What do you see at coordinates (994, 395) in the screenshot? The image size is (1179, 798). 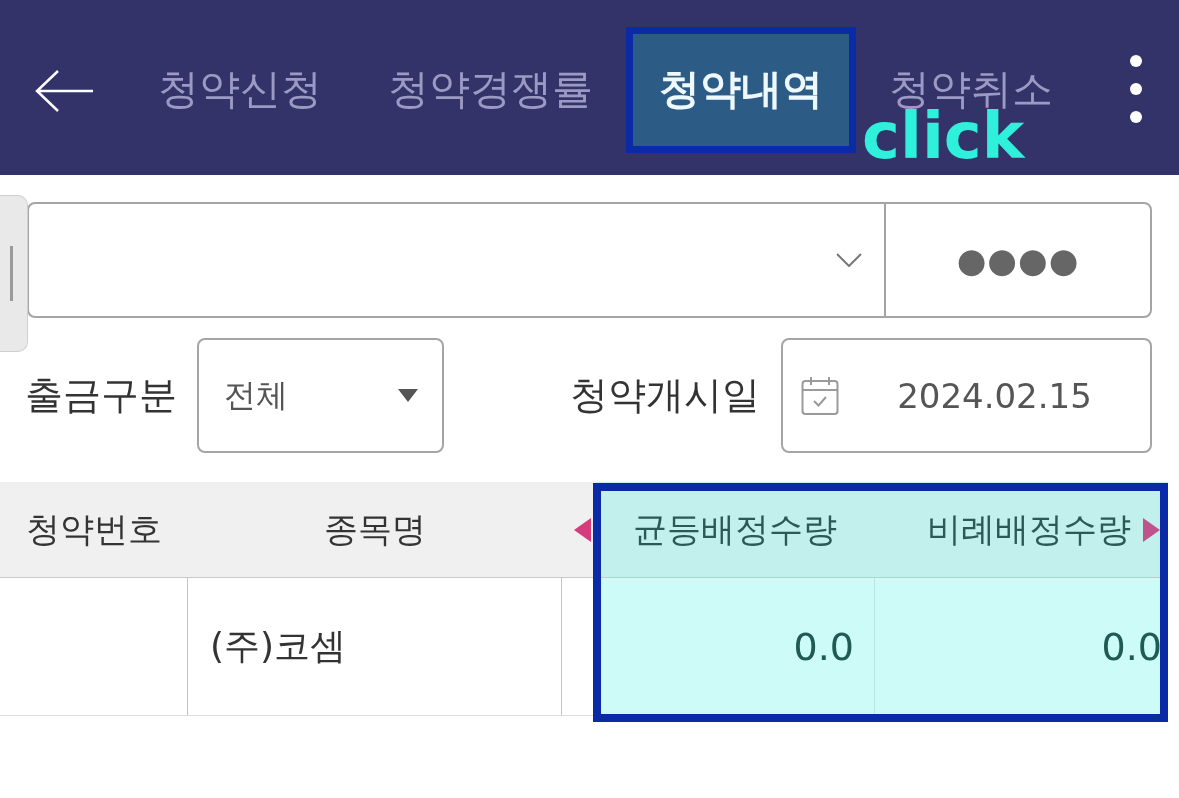 I see `date-value: 2024.02.15` at bounding box center [994, 395].